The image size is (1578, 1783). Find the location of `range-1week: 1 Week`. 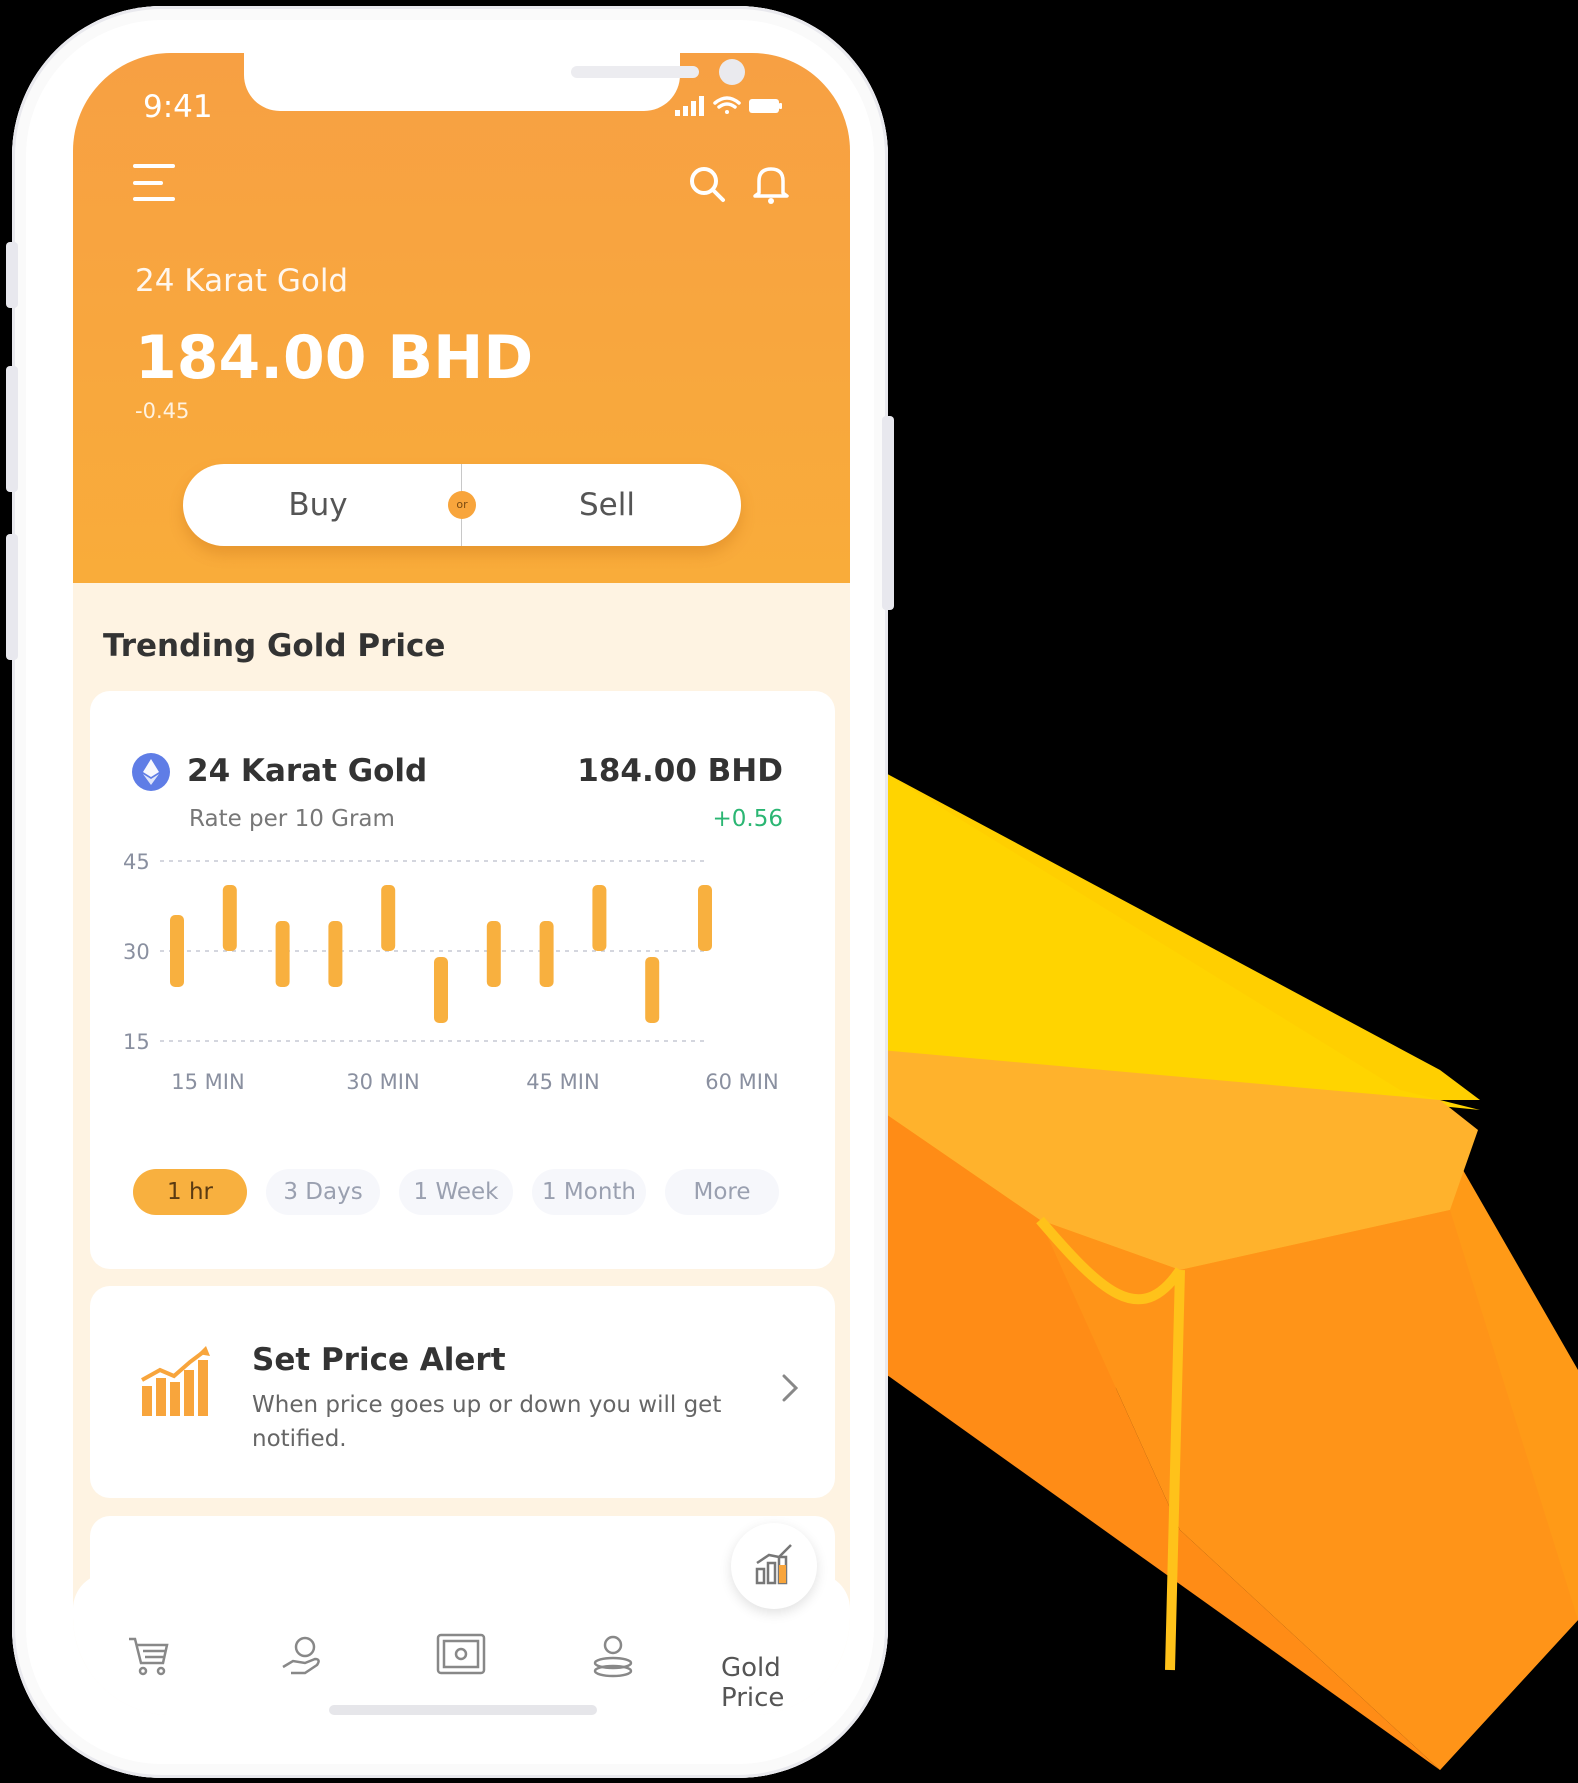

range-1week: 1 Week is located at coordinates (456, 1192).